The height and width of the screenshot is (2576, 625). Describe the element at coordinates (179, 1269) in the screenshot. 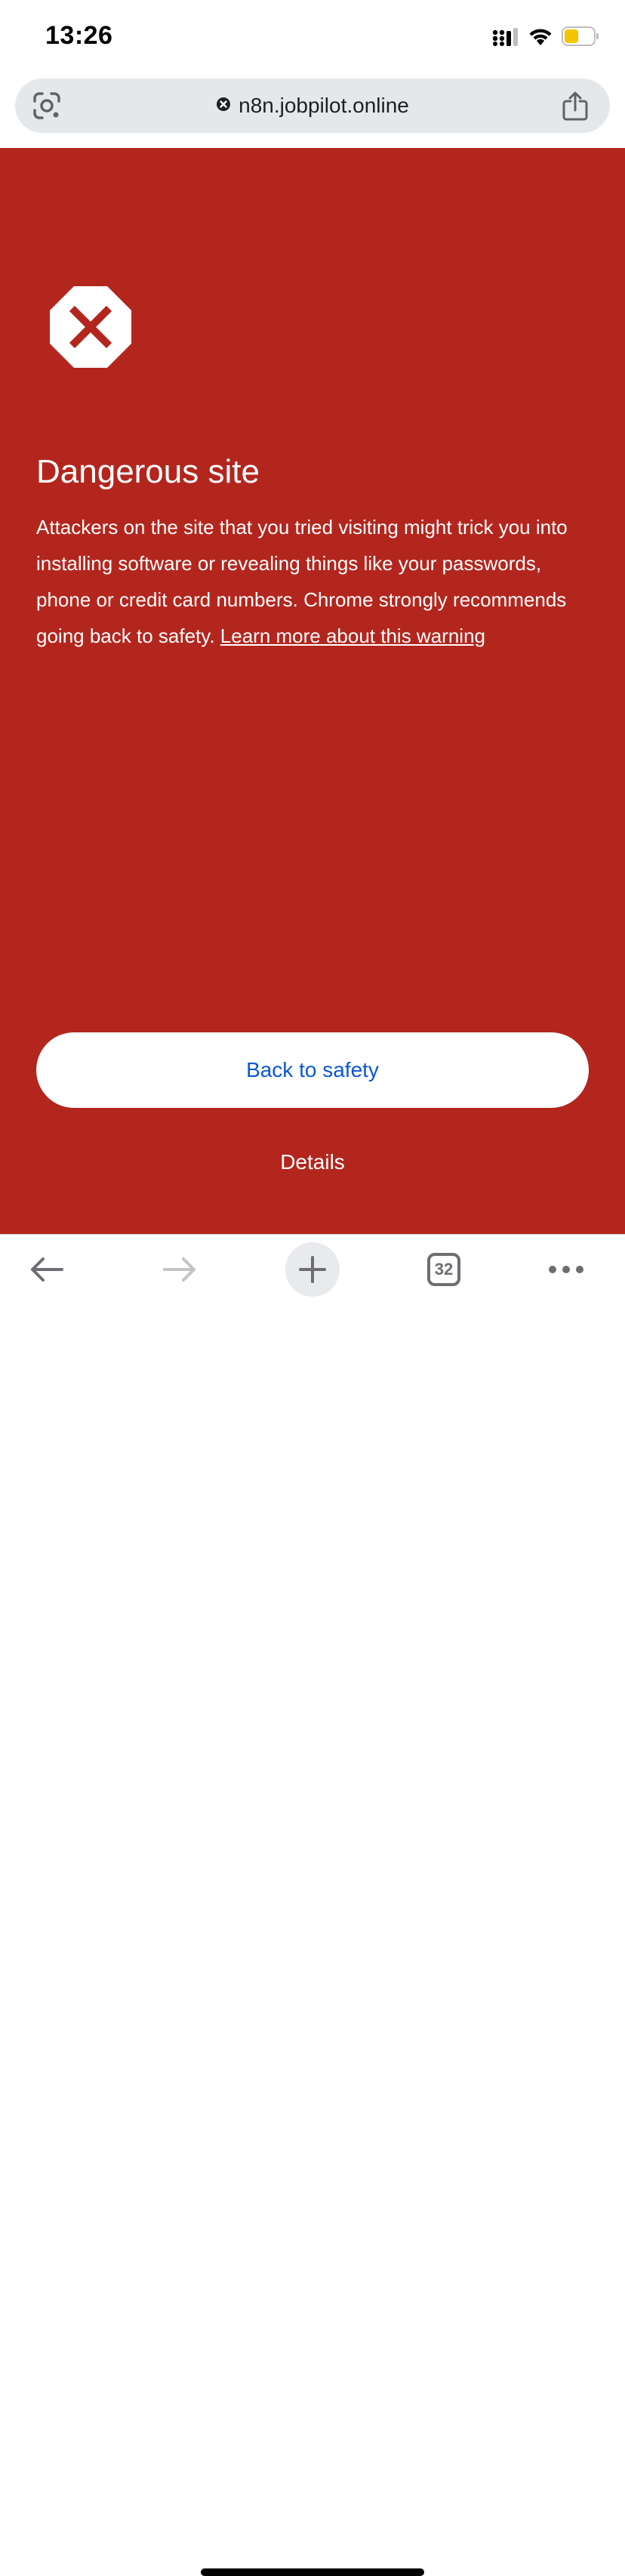

I see `forward-arrow-icon` at that location.